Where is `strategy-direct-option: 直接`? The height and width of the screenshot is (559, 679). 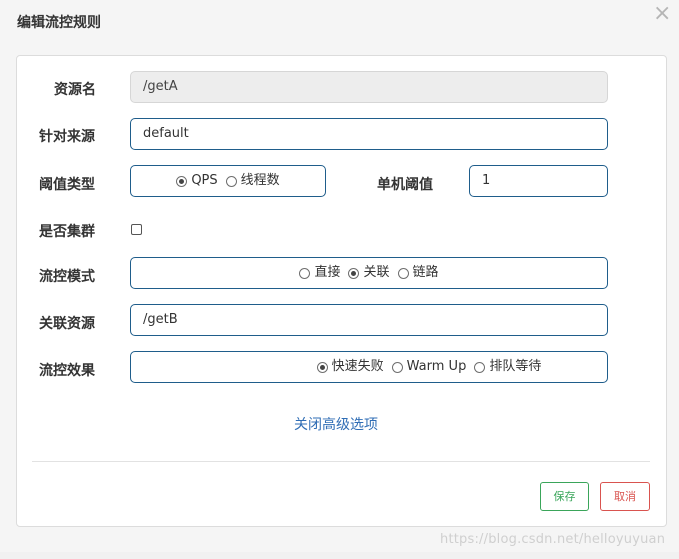 strategy-direct-option: 直接 is located at coordinates (319, 273).